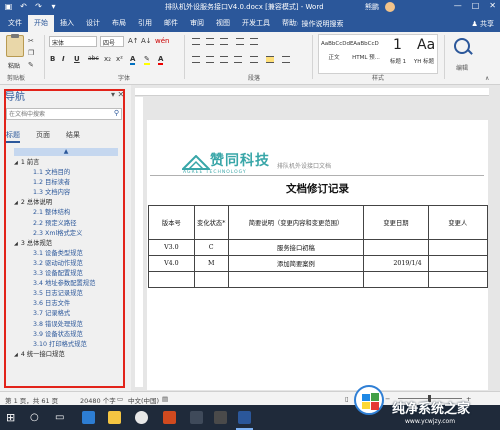 The height and width of the screenshot is (430, 500). Describe the element at coordinates (476, 5) in the screenshot. I see `maximize-button: □` at that location.